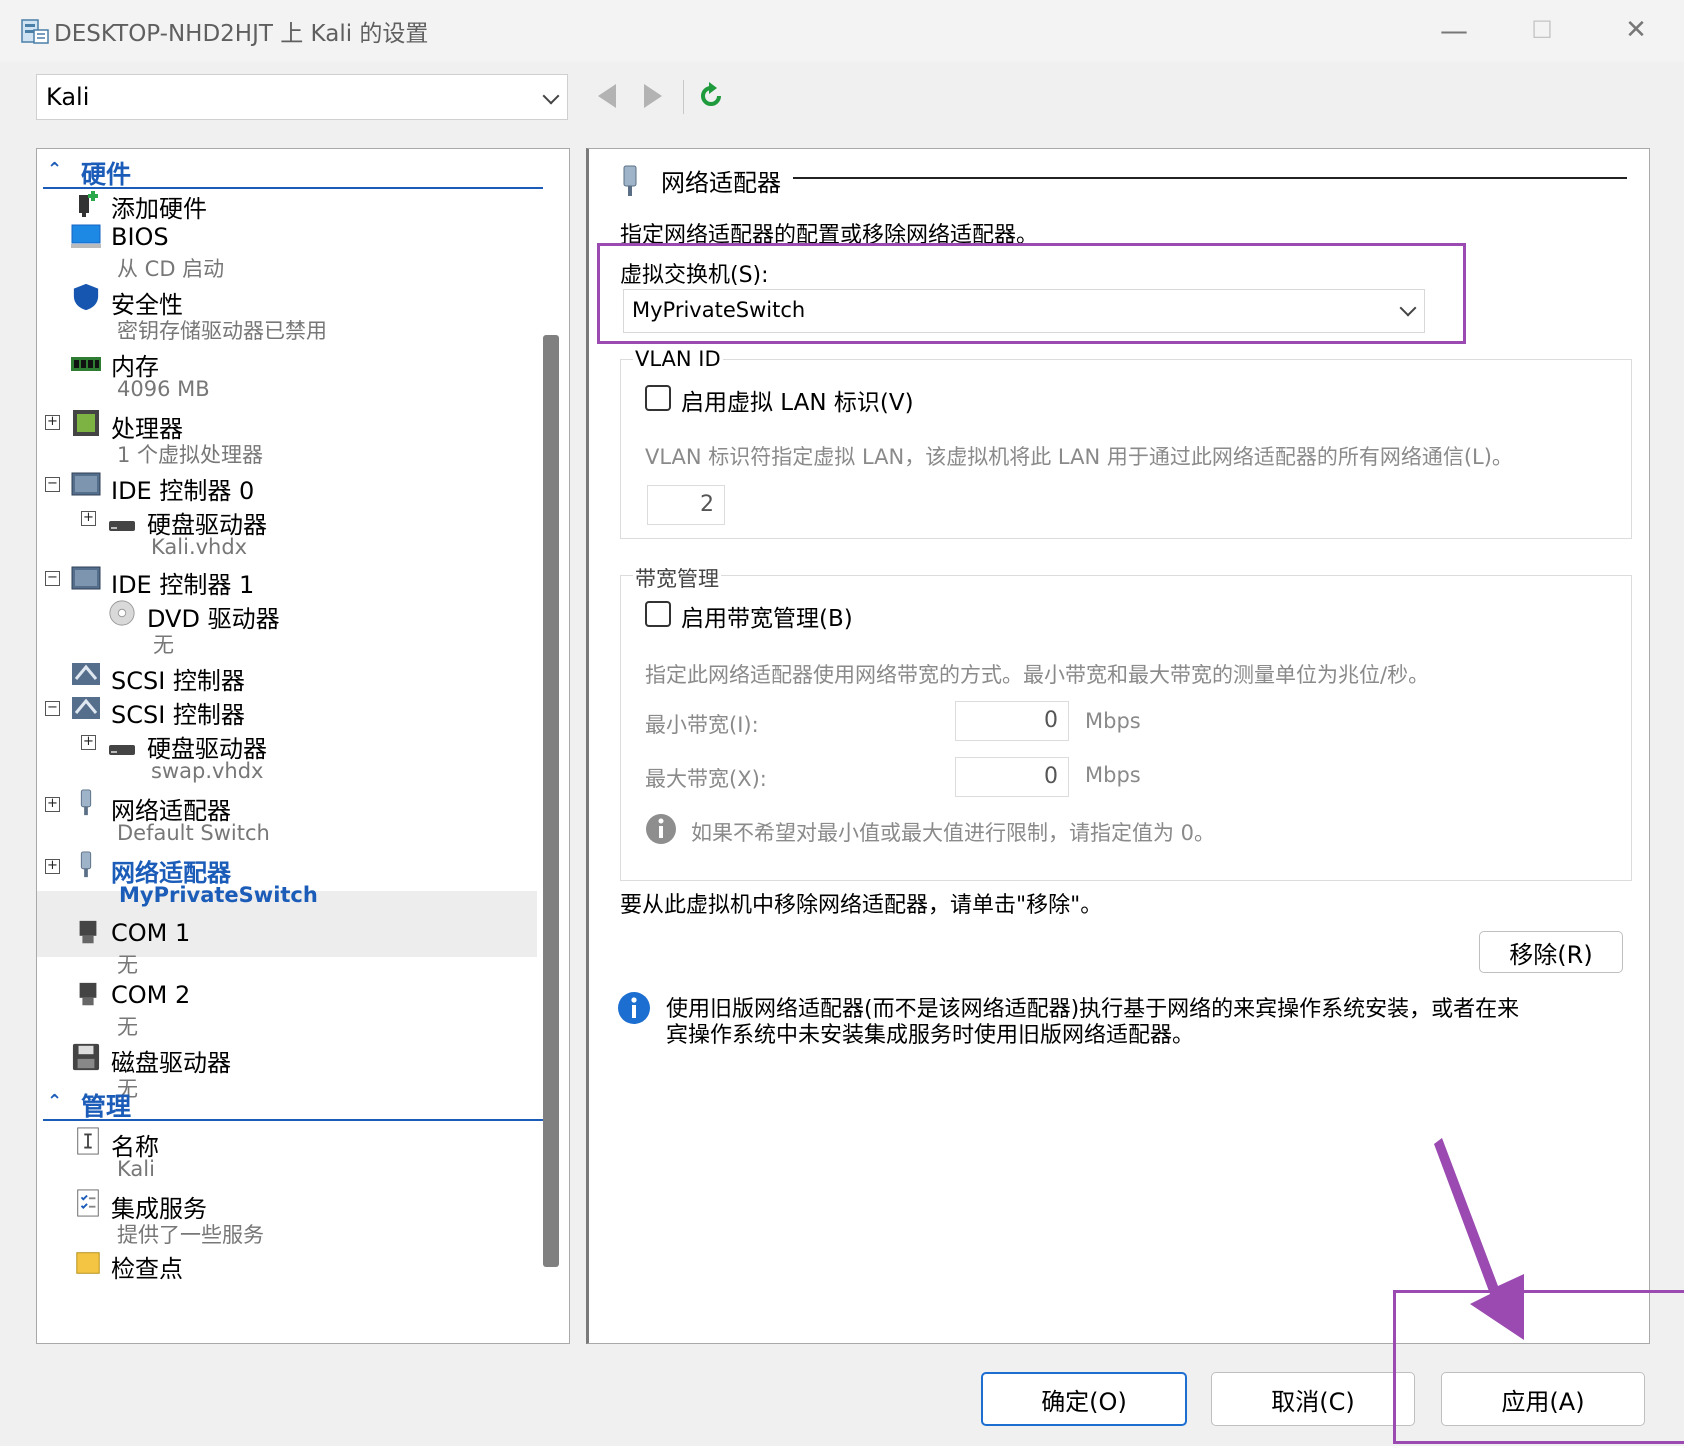  What do you see at coordinates (151, 995) in the screenshot?
I see `tree-item-label: COM 2` at bounding box center [151, 995].